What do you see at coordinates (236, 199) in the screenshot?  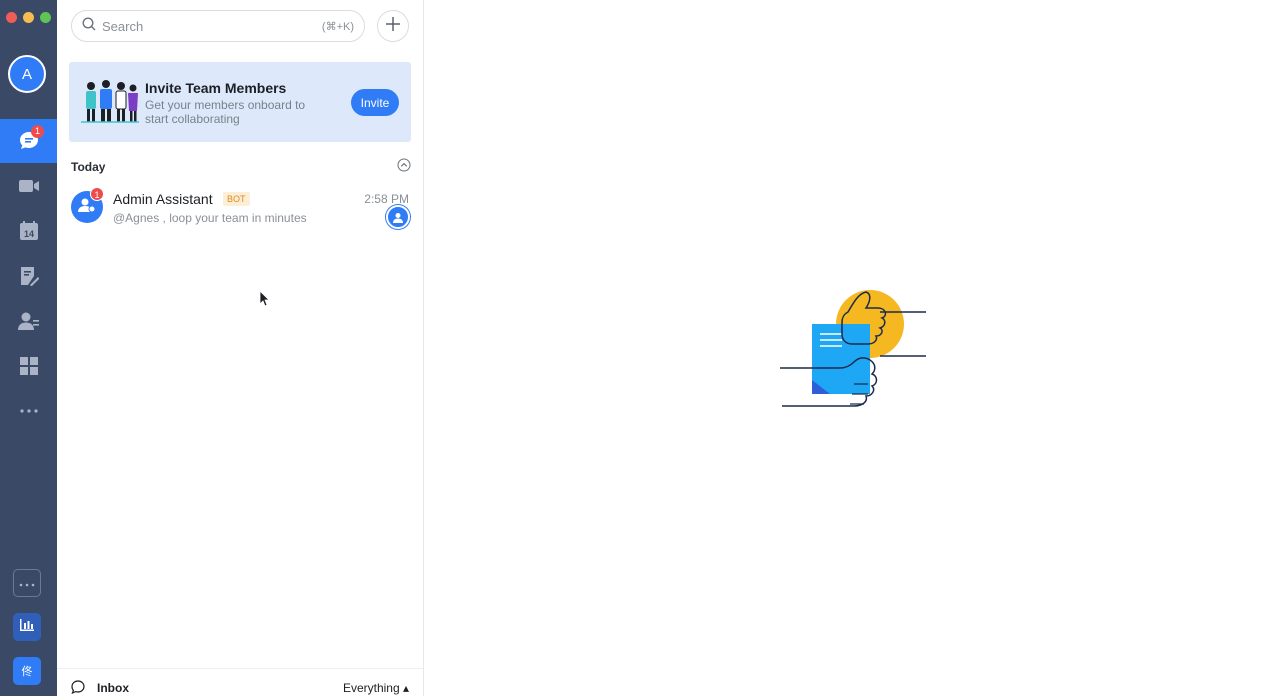 I see `bot-tag: BOT` at bounding box center [236, 199].